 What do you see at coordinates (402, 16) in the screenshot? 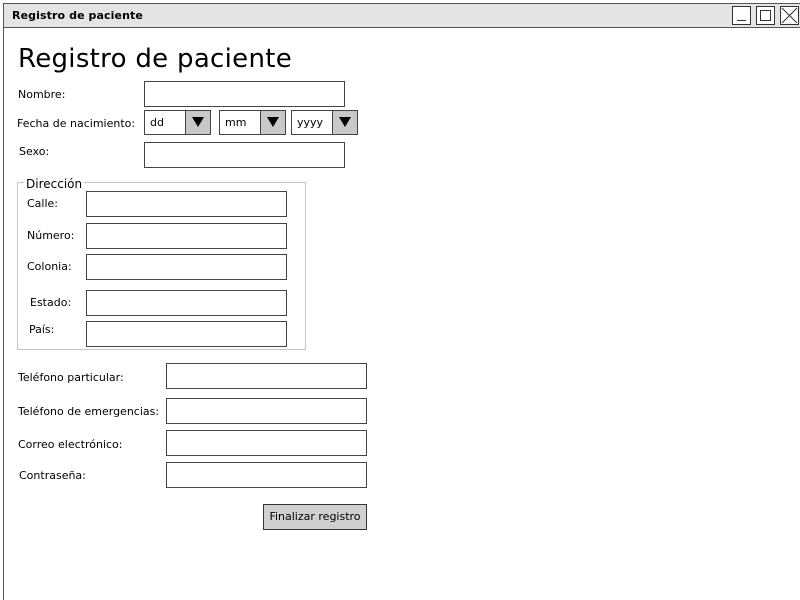
I see `title-bar: Registro de paciente` at bounding box center [402, 16].